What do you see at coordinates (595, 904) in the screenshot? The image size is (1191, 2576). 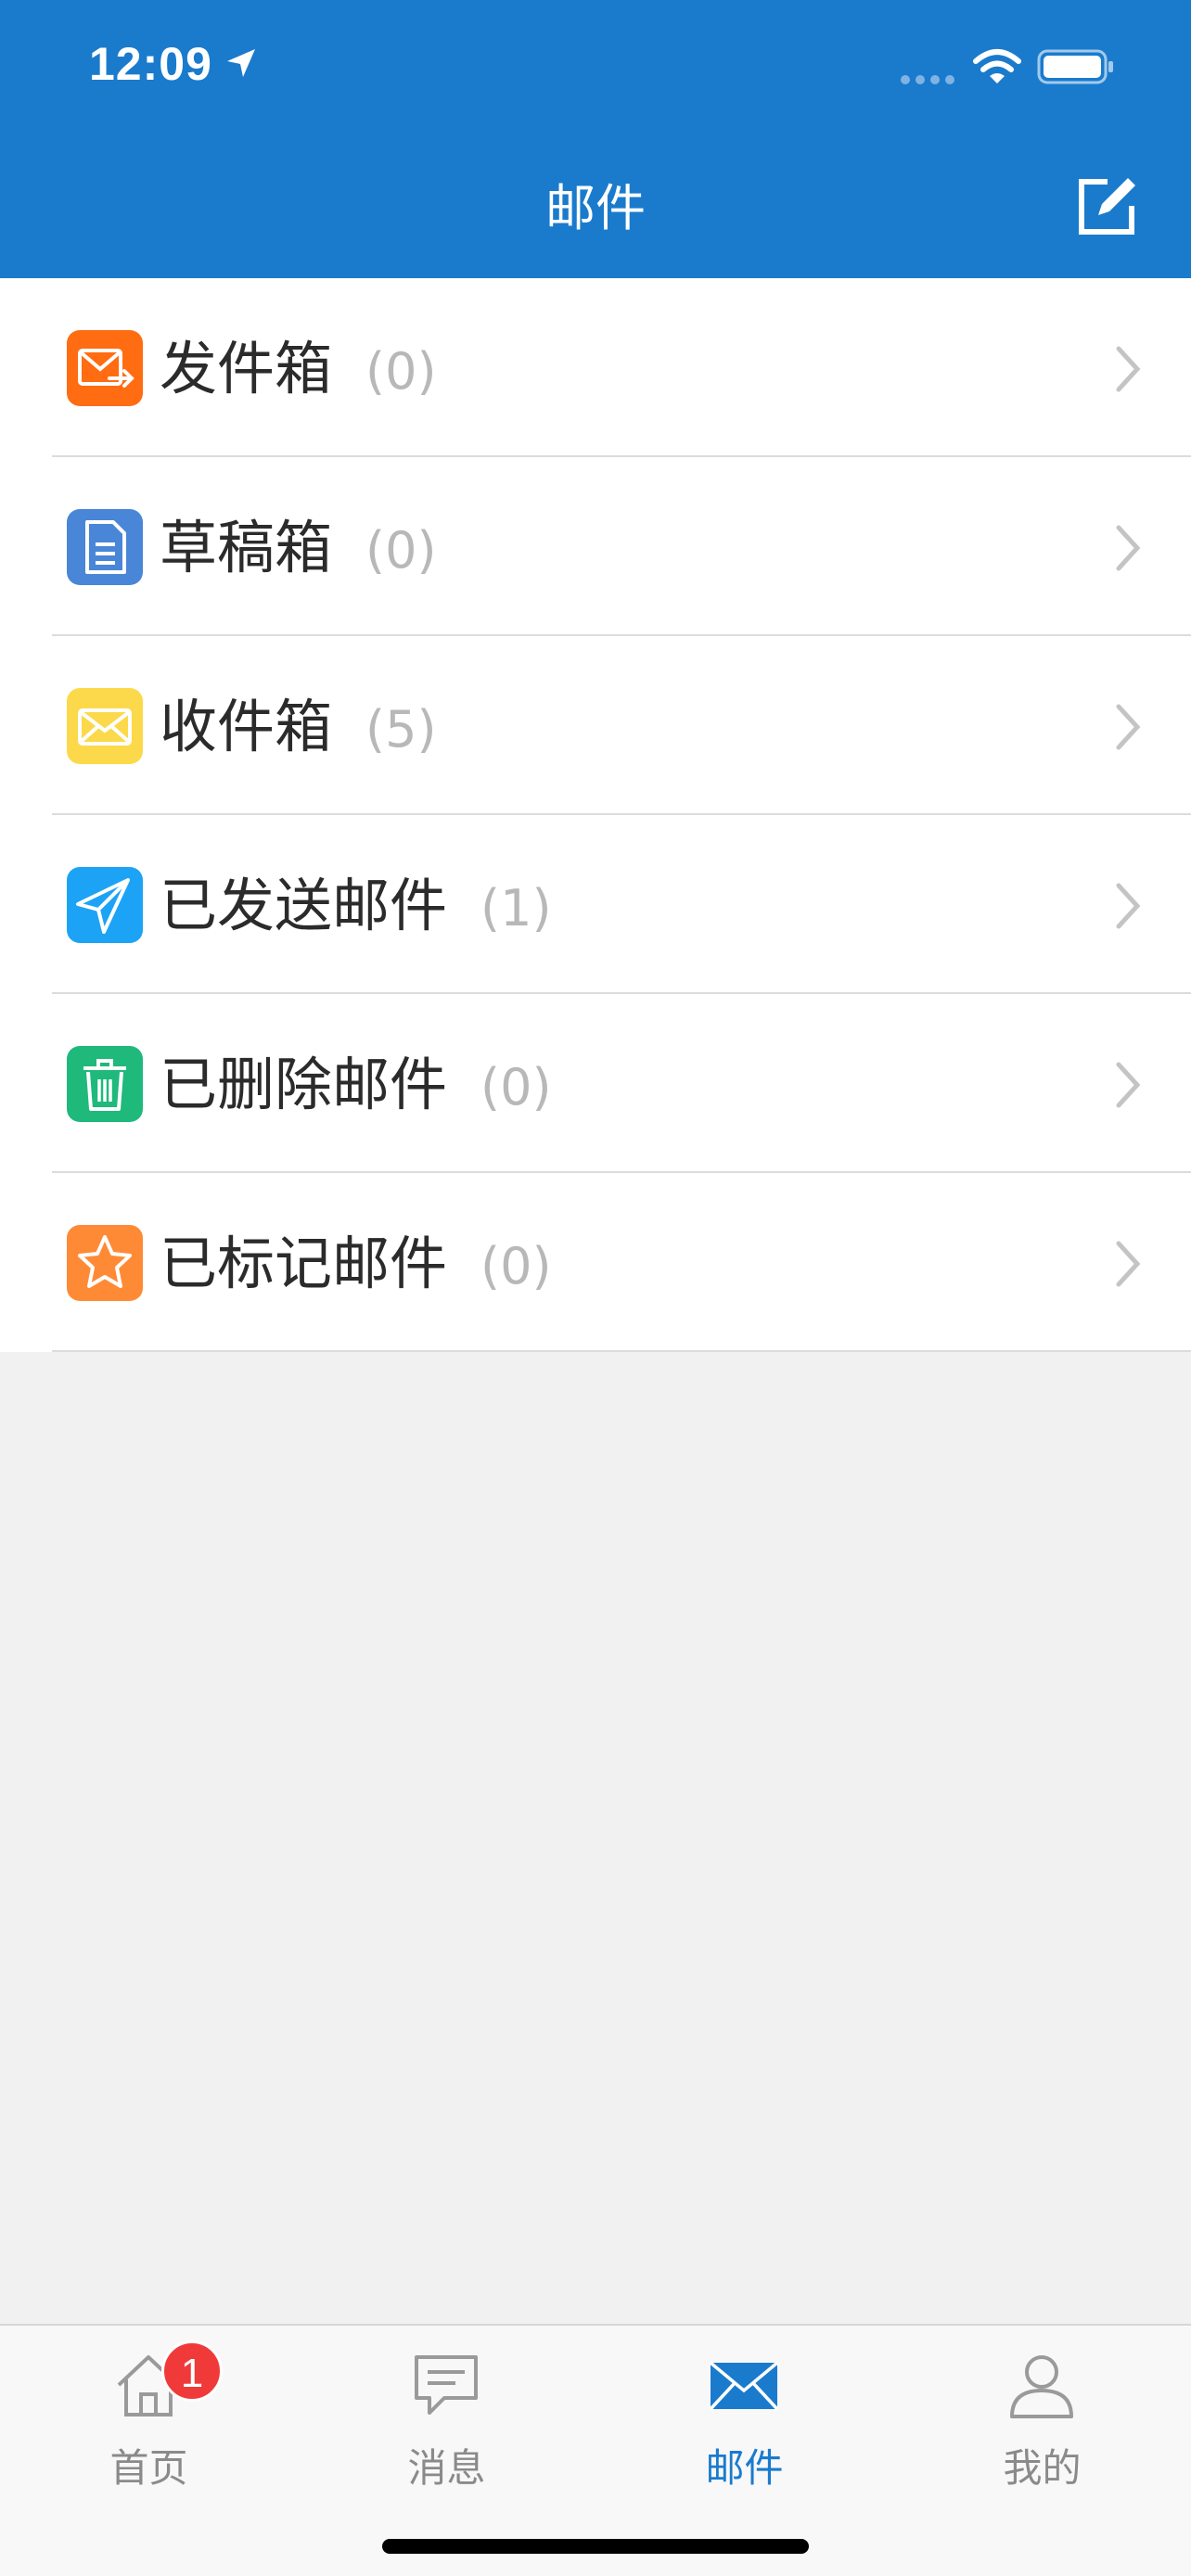 I see `folder-sent: 已发送邮件 (1)` at bounding box center [595, 904].